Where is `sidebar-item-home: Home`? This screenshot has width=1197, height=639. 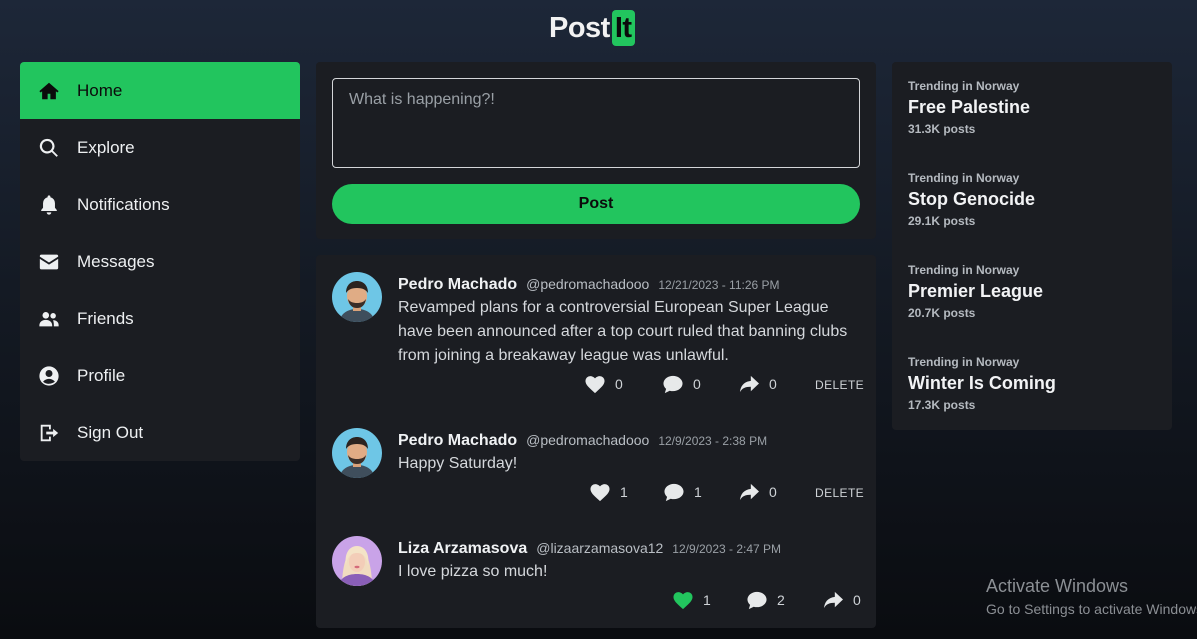
sidebar-item-home: Home is located at coordinates (160, 90).